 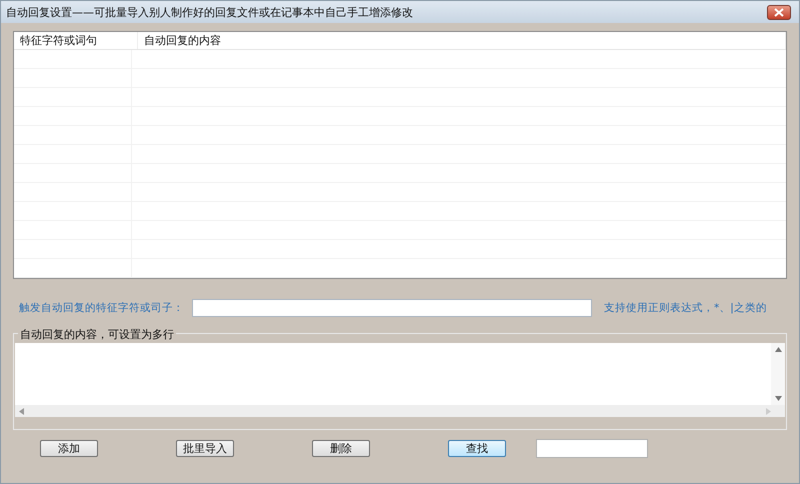 What do you see at coordinates (101, 308) in the screenshot?
I see `trigger-label: 触发自动回复的特征字符或司子：` at bounding box center [101, 308].